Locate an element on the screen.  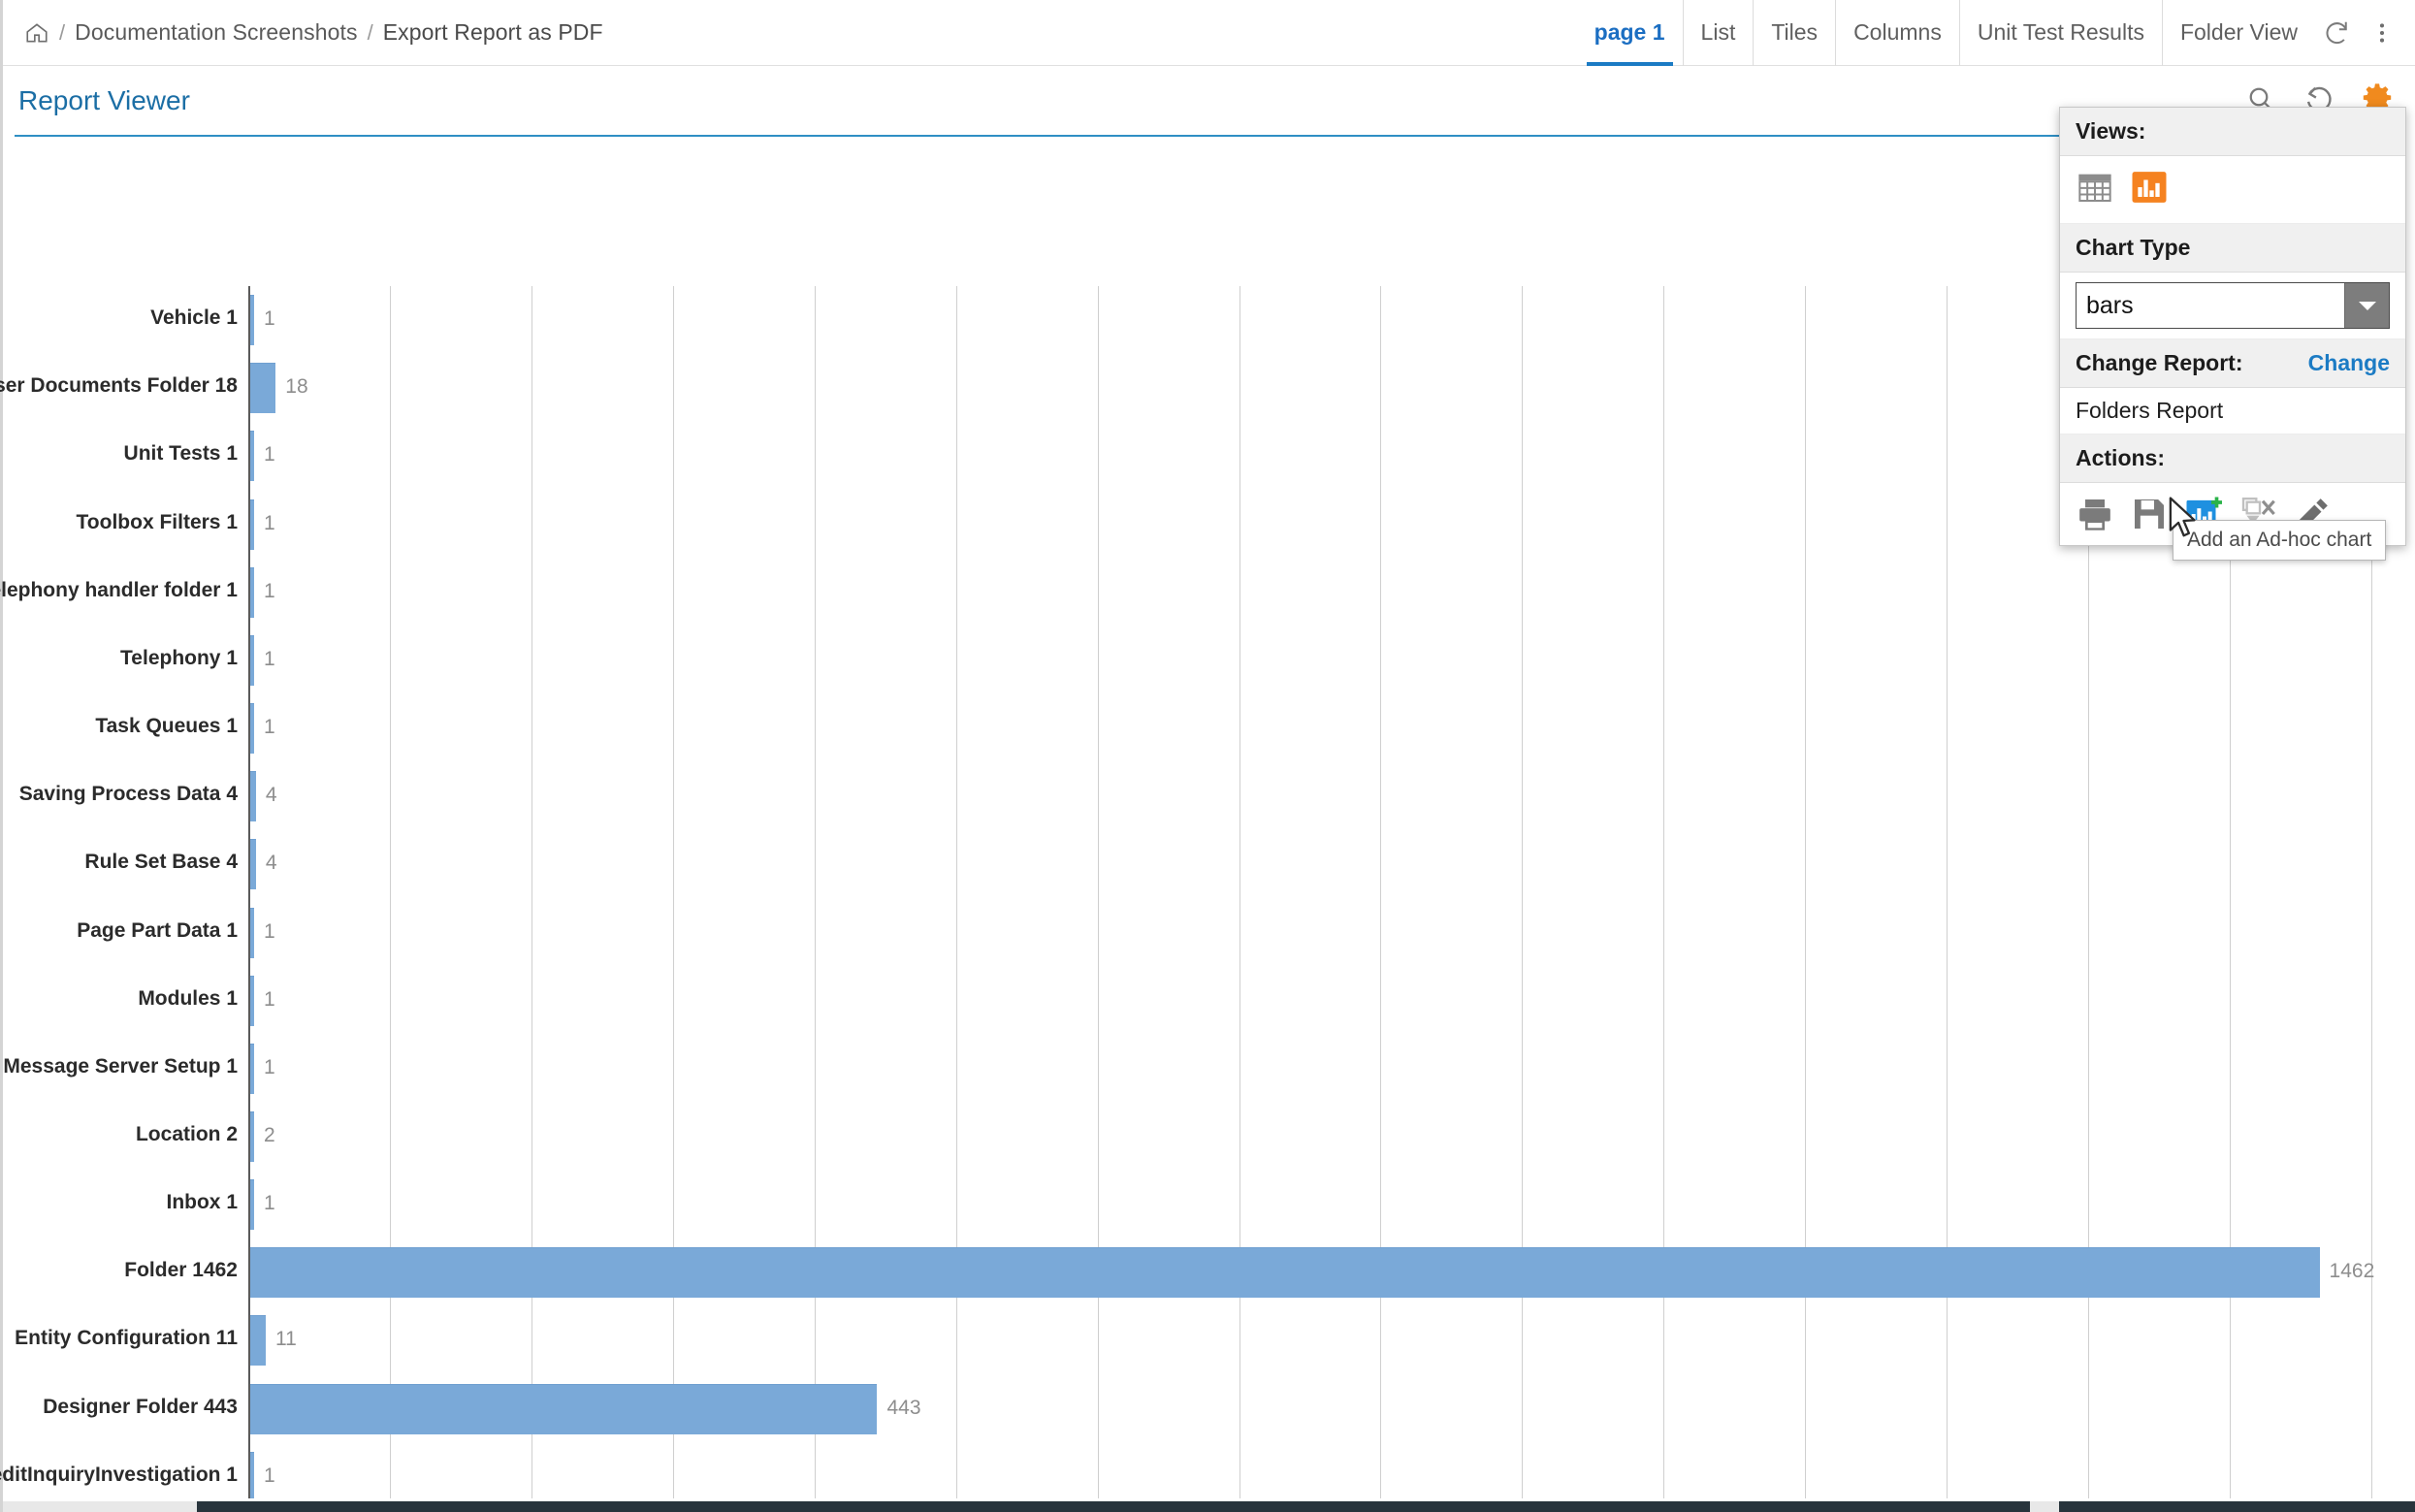
chart-category-label: Designer Folder 443 is located at coordinates (140, 1406).